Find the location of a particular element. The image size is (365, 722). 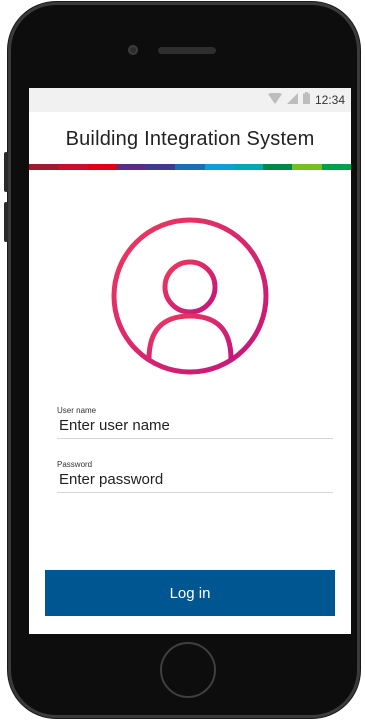

brand-color-band is located at coordinates (190, 167).